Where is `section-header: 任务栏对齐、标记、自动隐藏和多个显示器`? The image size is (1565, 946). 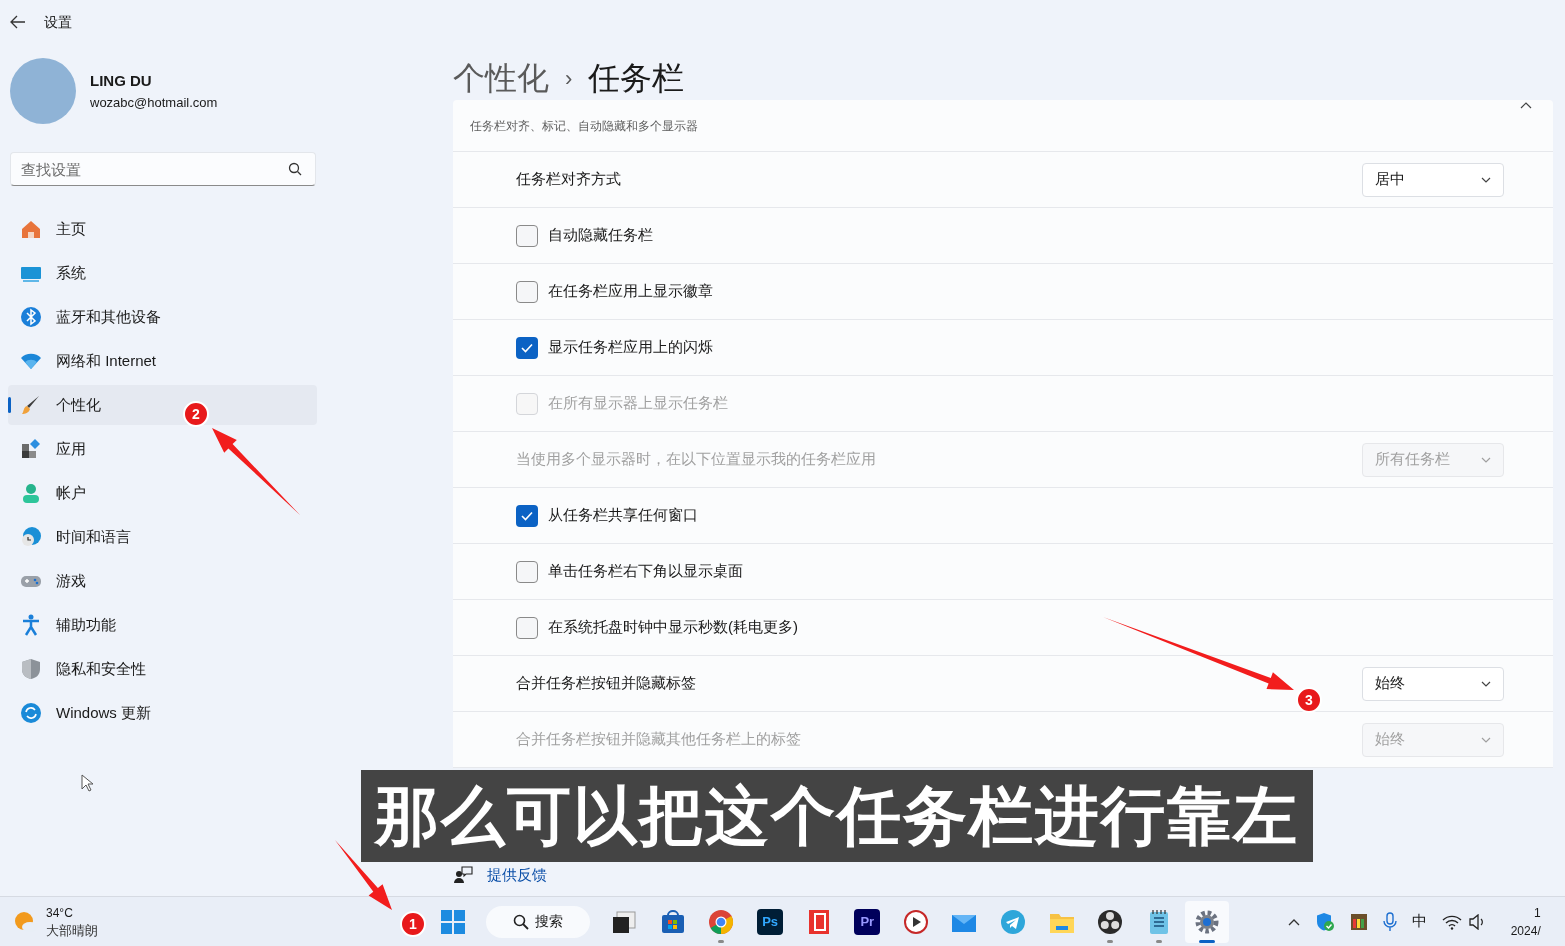 section-header: 任务栏对齐、标记、自动隐藏和多个显示器 is located at coordinates (1003, 126).